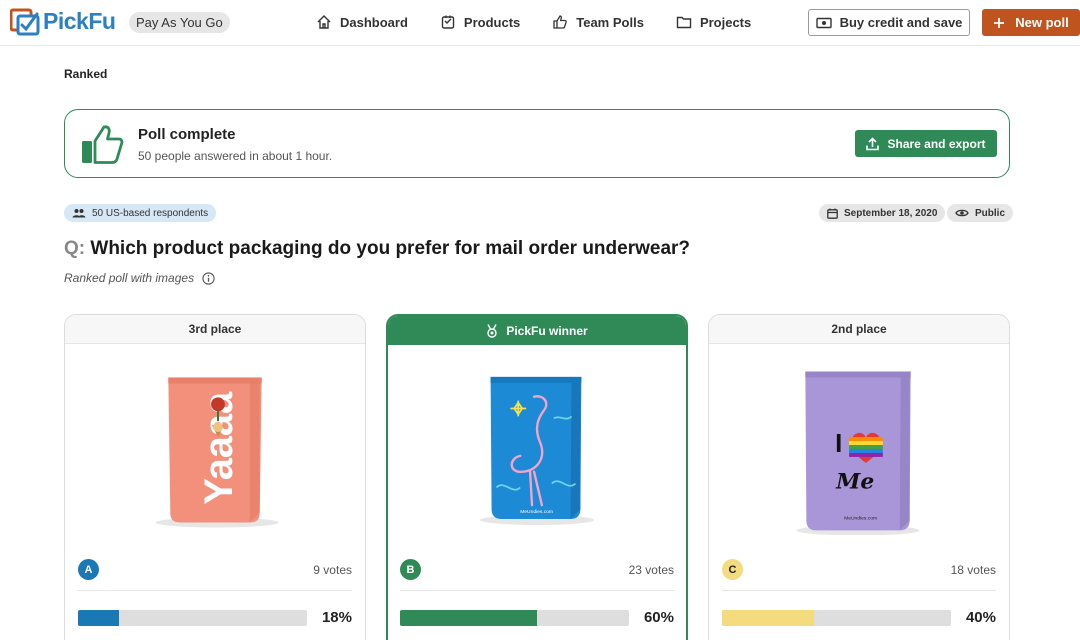  I want to click on poll-subtitle-text: Ranked poll with images, so click(129, 278).